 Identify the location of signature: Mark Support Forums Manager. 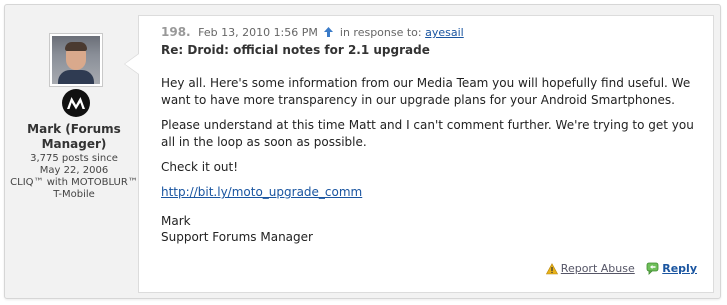
(431, 229).